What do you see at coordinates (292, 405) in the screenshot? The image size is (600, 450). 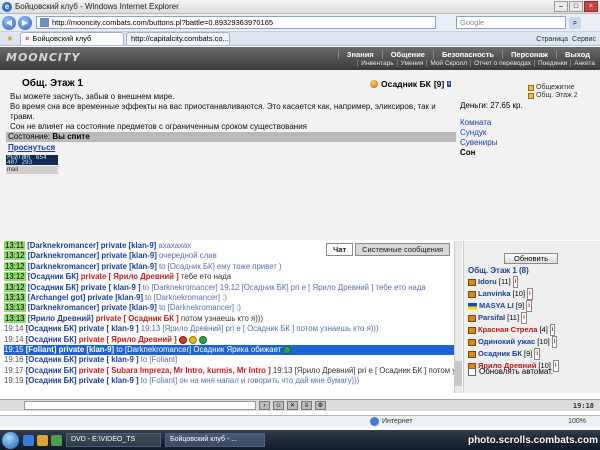 I see `clear-button: ✕` at bounding box center [292, 405].